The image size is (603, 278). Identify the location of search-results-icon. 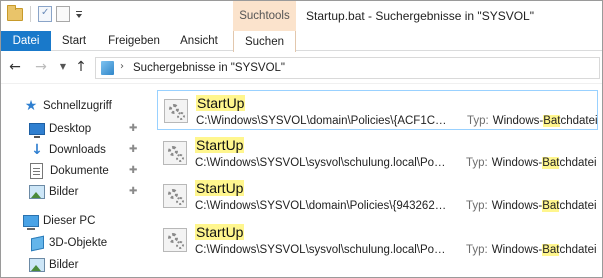
(107, 68).